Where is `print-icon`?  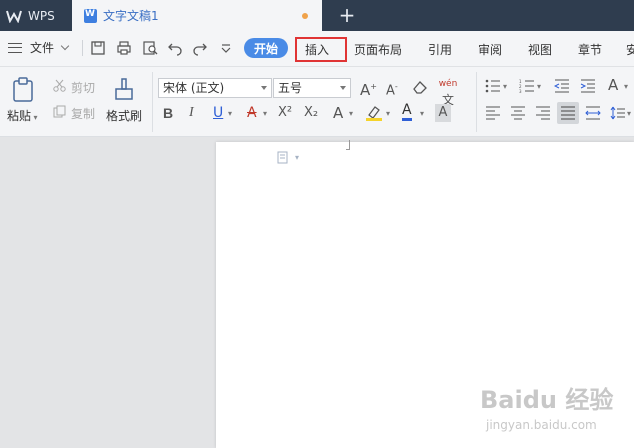
print-icon is located at coordinates (124, 48).